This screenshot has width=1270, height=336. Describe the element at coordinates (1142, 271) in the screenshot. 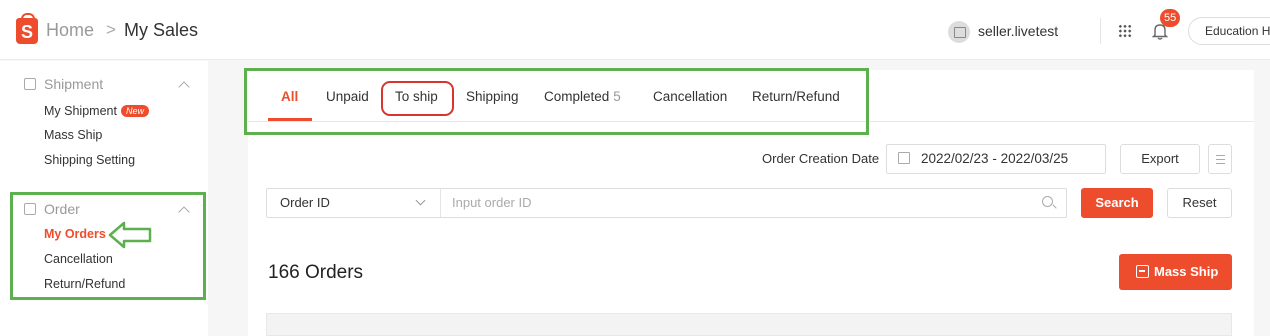

I see `mass-ship-icon` at that location.